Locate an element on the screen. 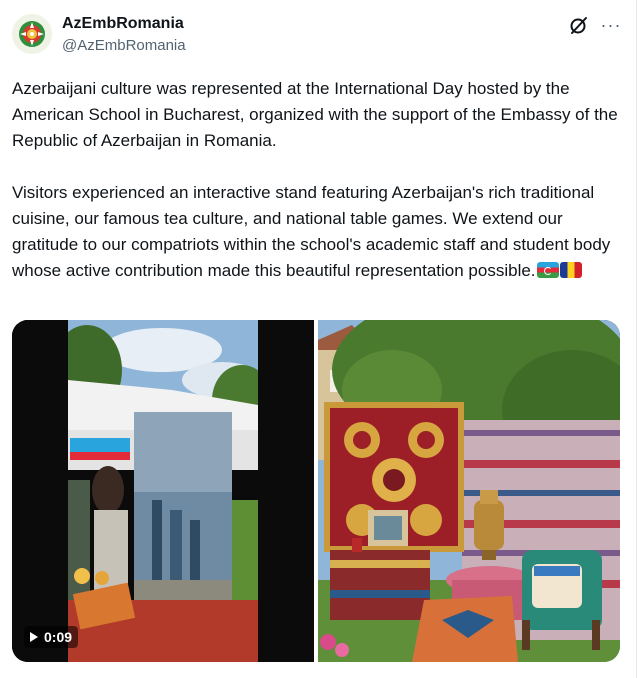 This screenshot has width=640, height=678. flag-azerbaijan-icon is located at coordinates (547, 270).